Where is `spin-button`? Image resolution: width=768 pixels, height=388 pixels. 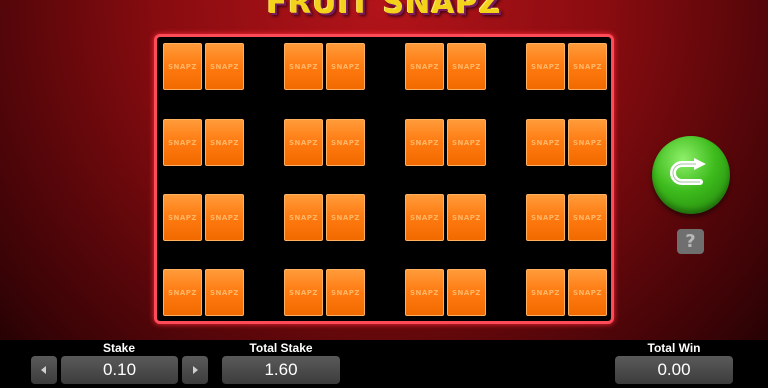 spin-button is located at coordinates (691, 175).